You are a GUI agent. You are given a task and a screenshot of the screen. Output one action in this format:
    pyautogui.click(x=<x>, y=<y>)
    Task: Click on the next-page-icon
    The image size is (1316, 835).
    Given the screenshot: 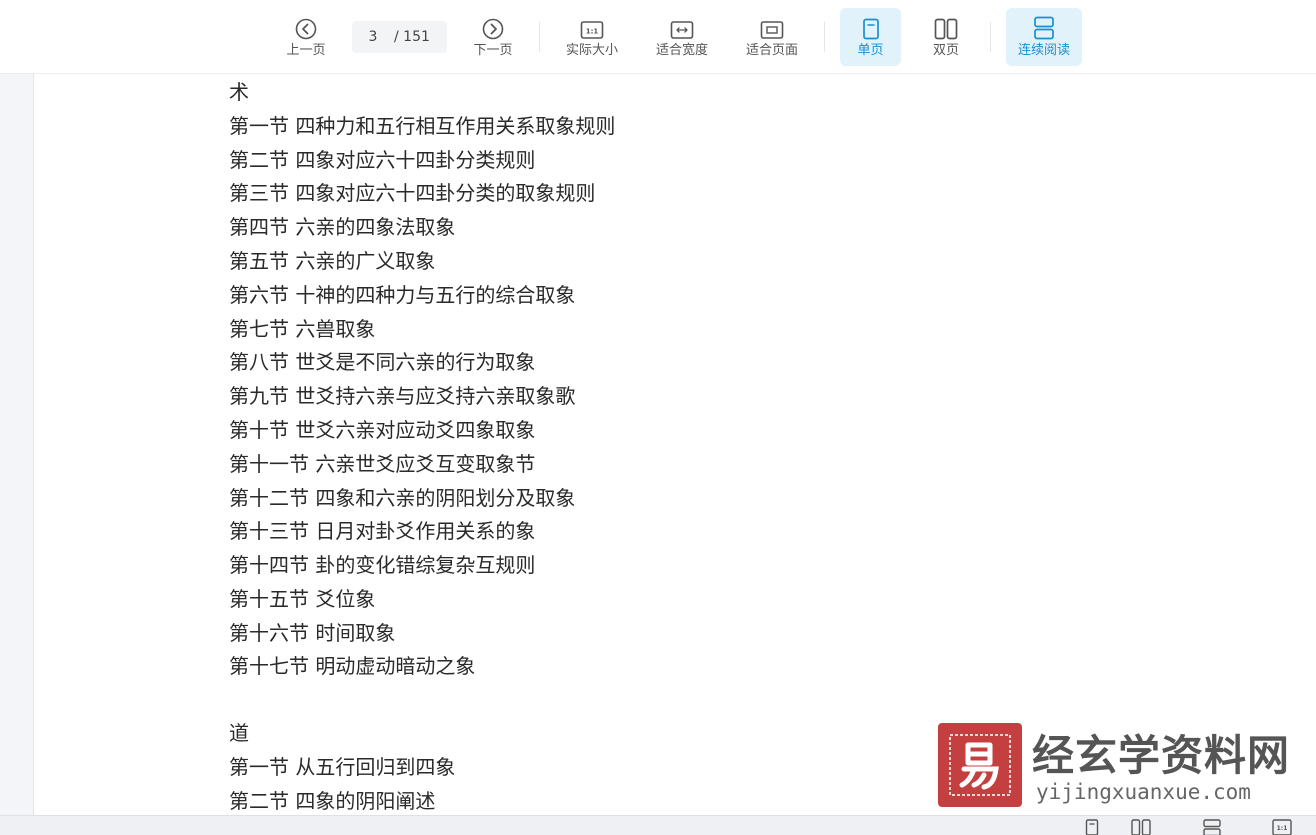 What is the action you would take?
    pyautogui.click(x=493, y=24)
    